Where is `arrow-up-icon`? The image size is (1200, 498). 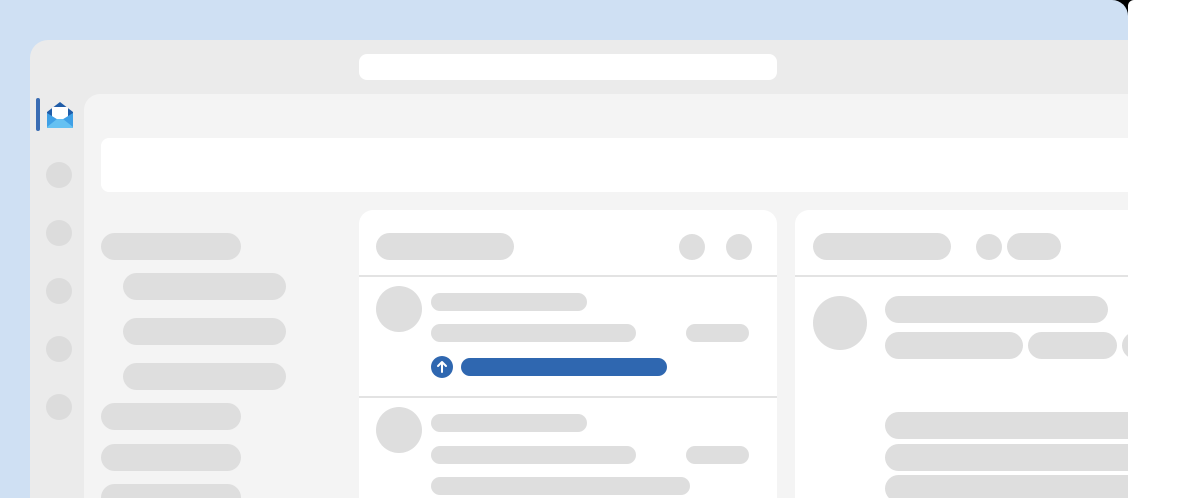 arrow-up-icon is located at coordinates (442, 367).